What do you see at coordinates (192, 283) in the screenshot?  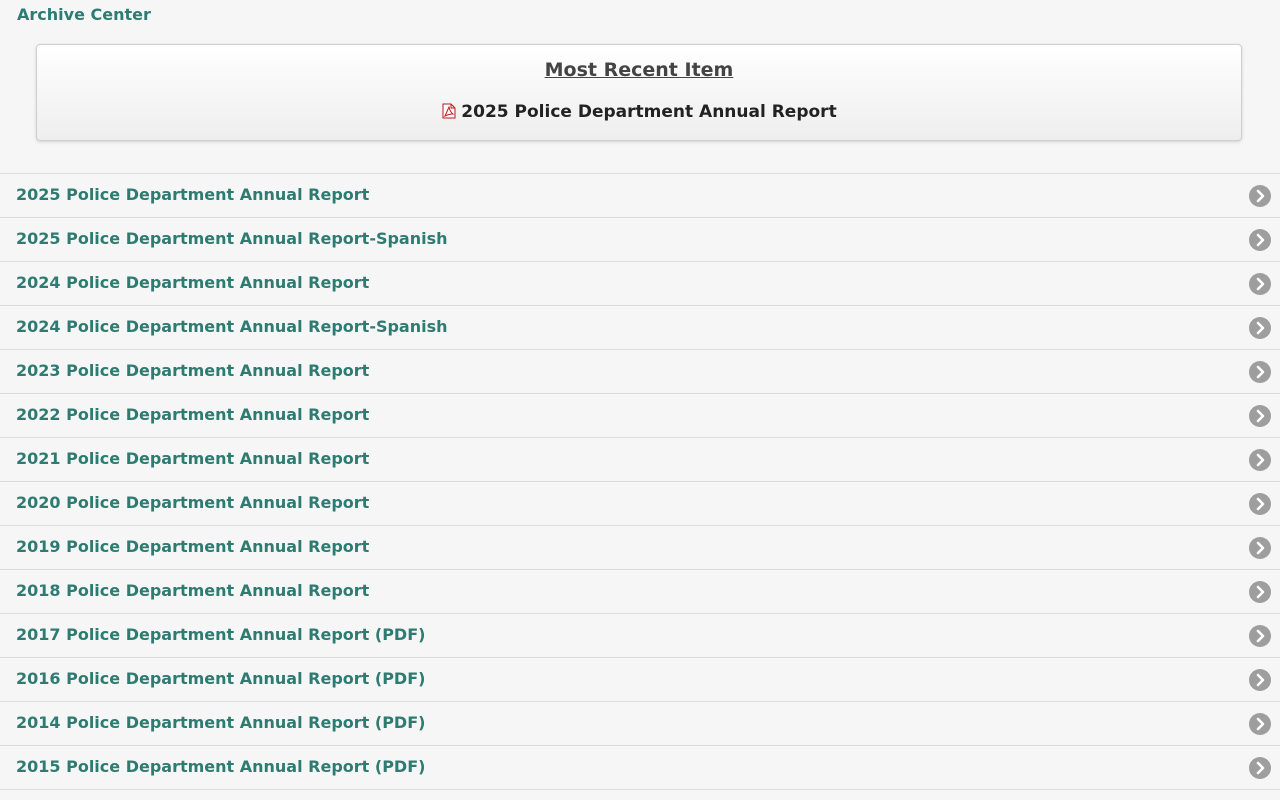 I see `archive-item-label: 2024 Police Department Annual Report` at bounding box center [192, 283].